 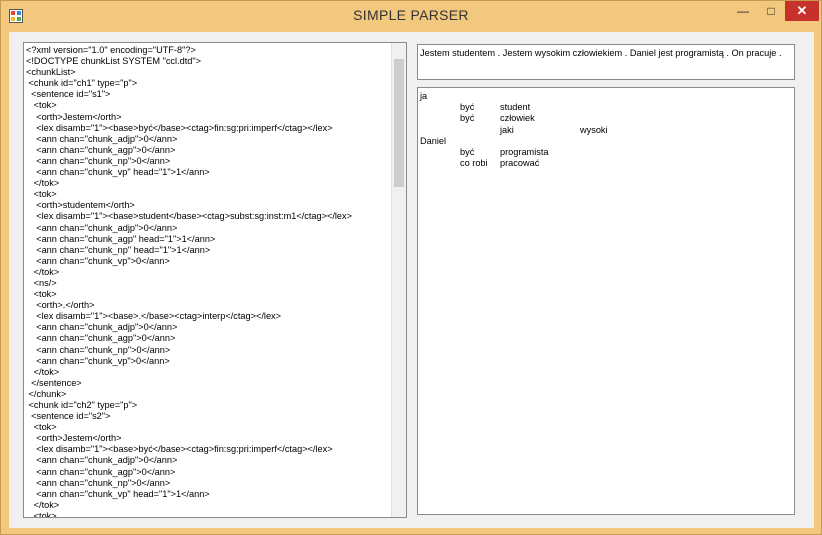 I want to click on xml-vertical-scrollbar, so click(x=398, y=280).